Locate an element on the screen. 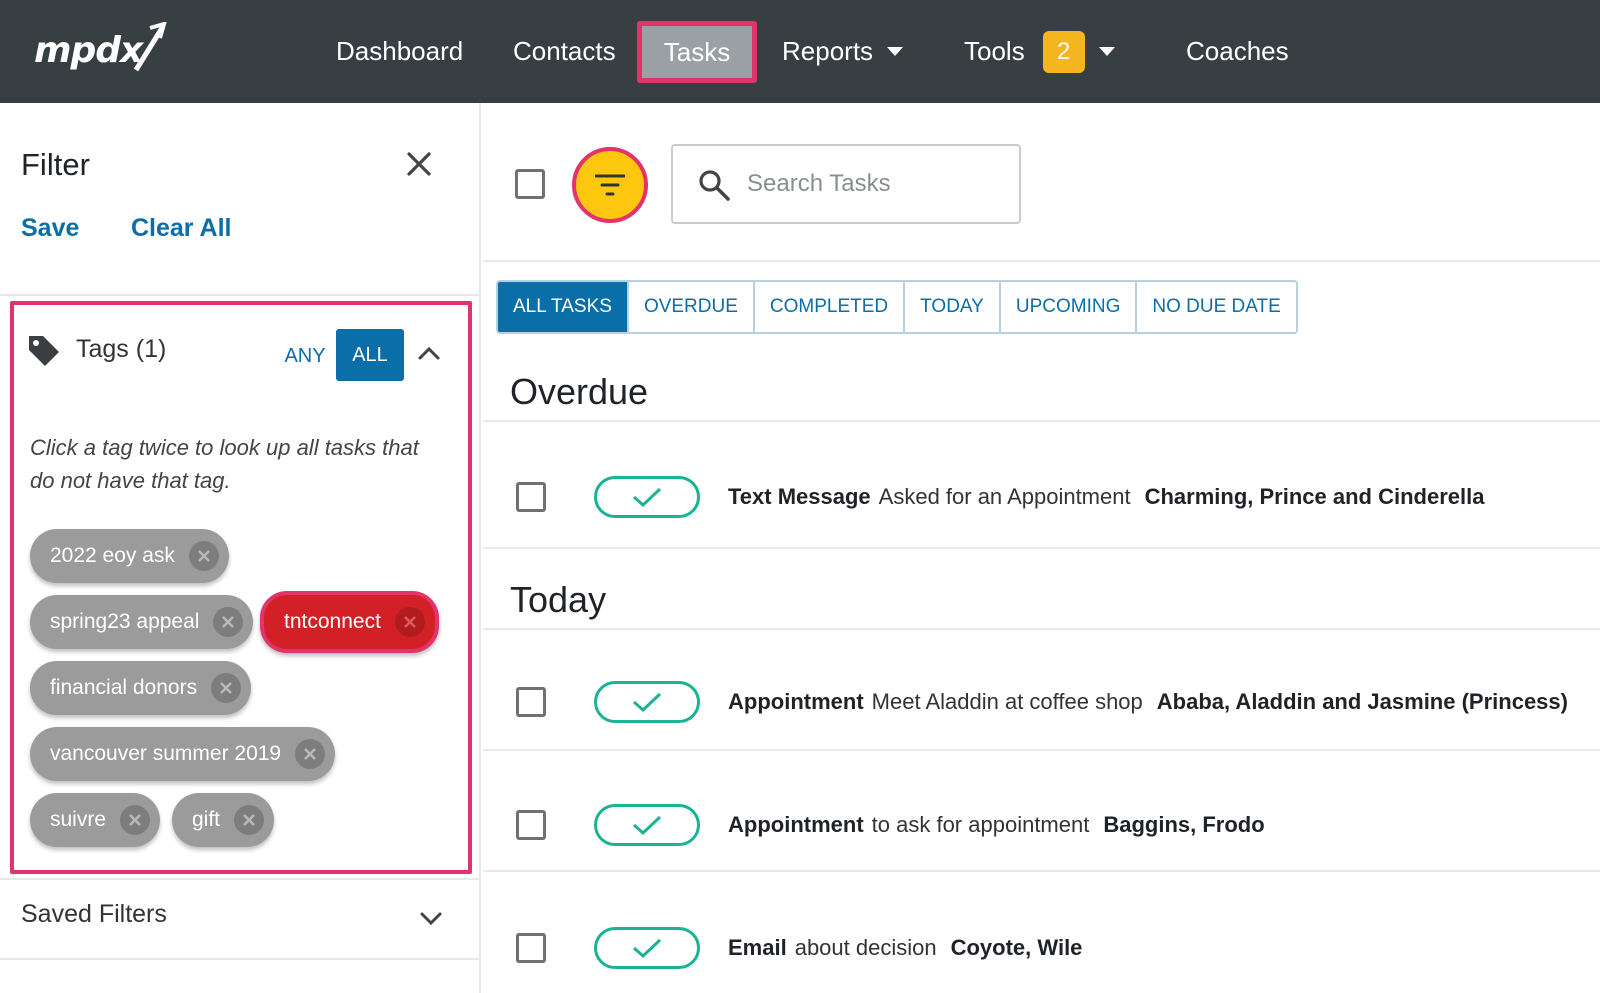 Image resolution: width=1600 pixels, height=993 pixels. task-contact-link: Ababa, Aladdin and Jasmine (Princess) is located at coordinates (1362, 702).